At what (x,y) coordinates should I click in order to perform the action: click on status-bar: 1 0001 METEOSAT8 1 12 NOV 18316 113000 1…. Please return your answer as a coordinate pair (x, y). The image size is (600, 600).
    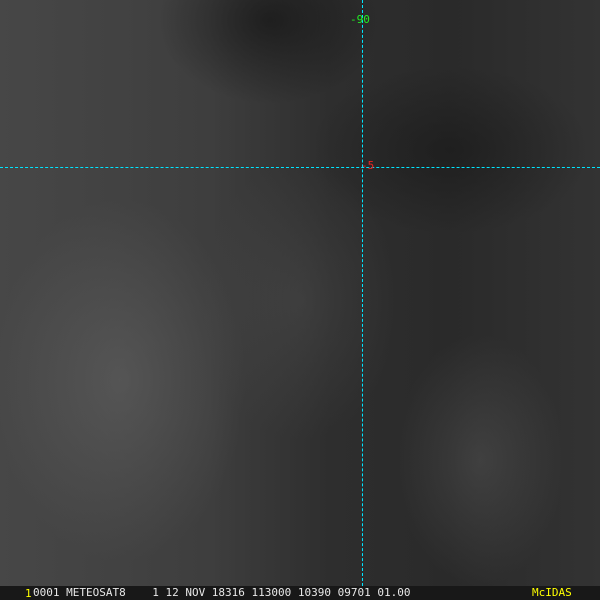
    Looking at the image, I should click on (300, 593).